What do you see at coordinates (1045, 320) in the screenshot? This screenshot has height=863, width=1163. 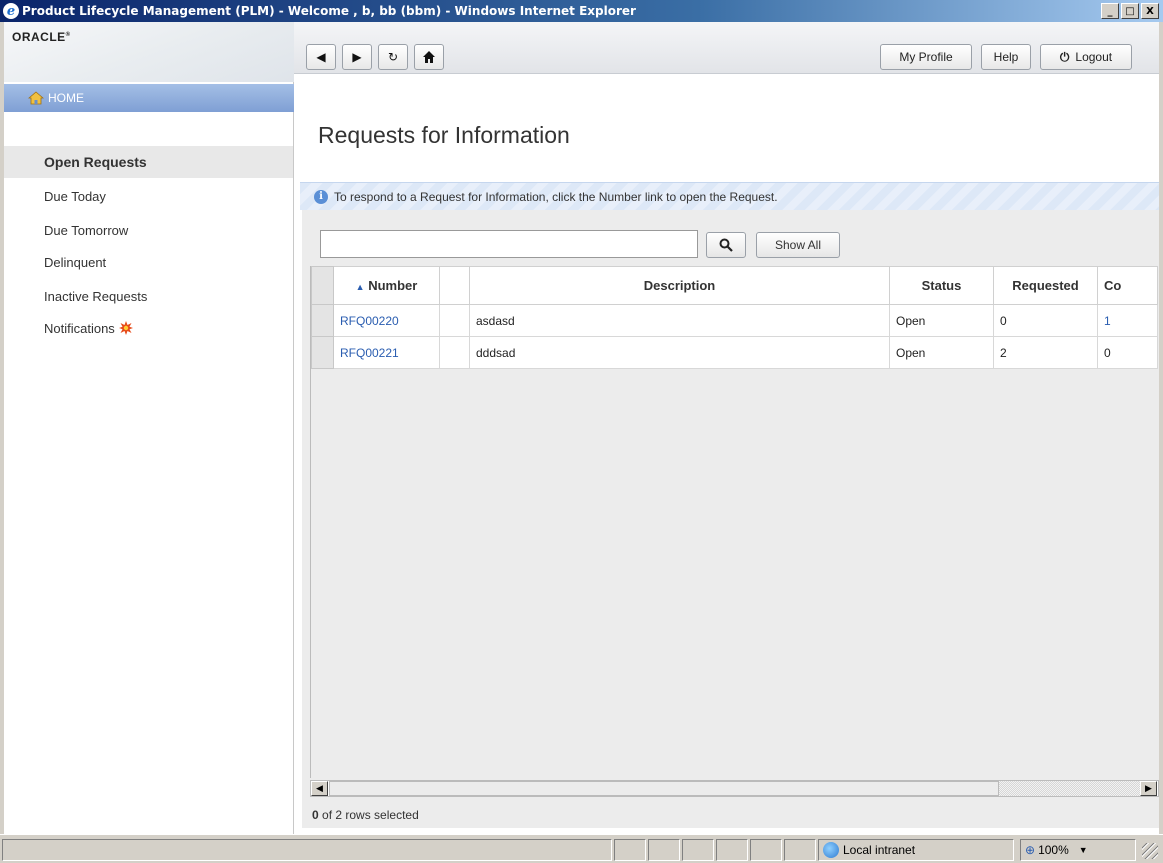 I see `cell-requested: 0` at bounding box center [1045, 320].